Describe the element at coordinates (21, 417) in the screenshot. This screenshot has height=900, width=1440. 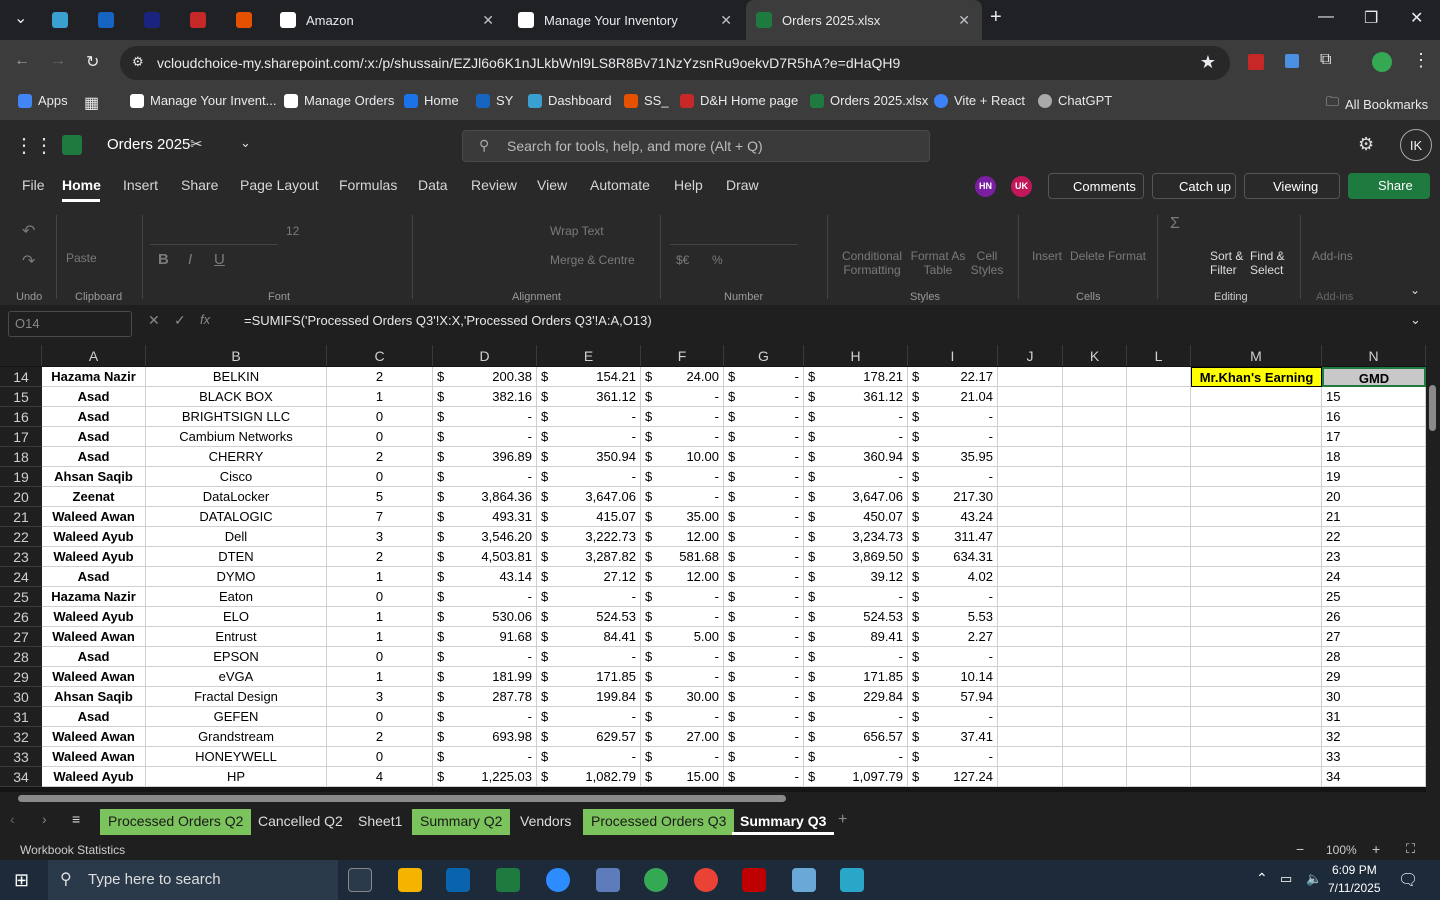
I see `row-header: 16` at that location.